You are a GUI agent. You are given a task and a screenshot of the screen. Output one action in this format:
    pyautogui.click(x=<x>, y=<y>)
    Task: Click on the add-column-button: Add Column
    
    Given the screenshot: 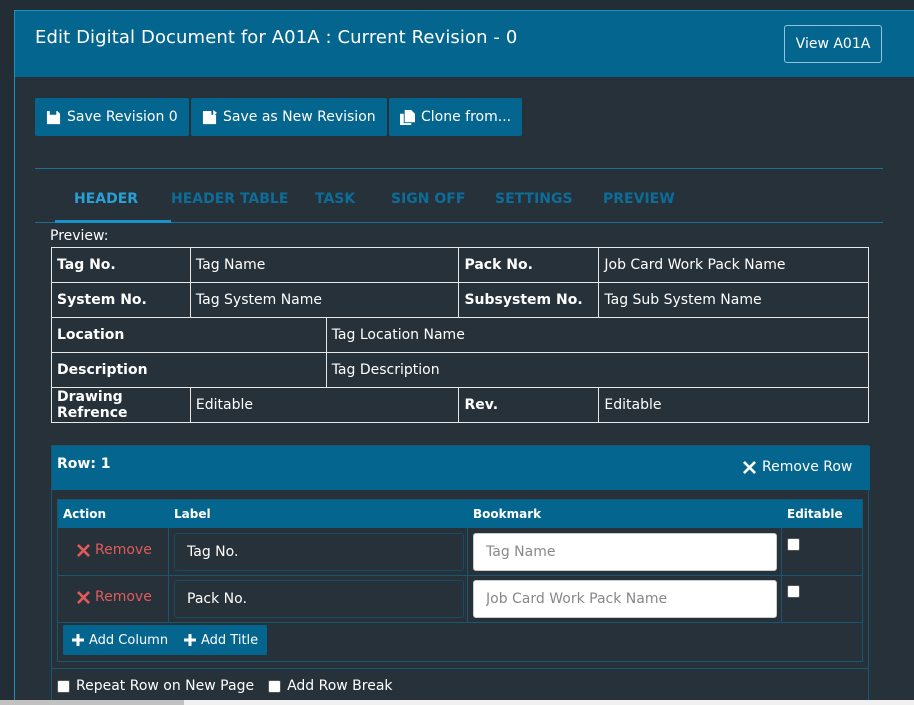 What is the action you would take?
    pyautogui.click(x=120, y=640)
    